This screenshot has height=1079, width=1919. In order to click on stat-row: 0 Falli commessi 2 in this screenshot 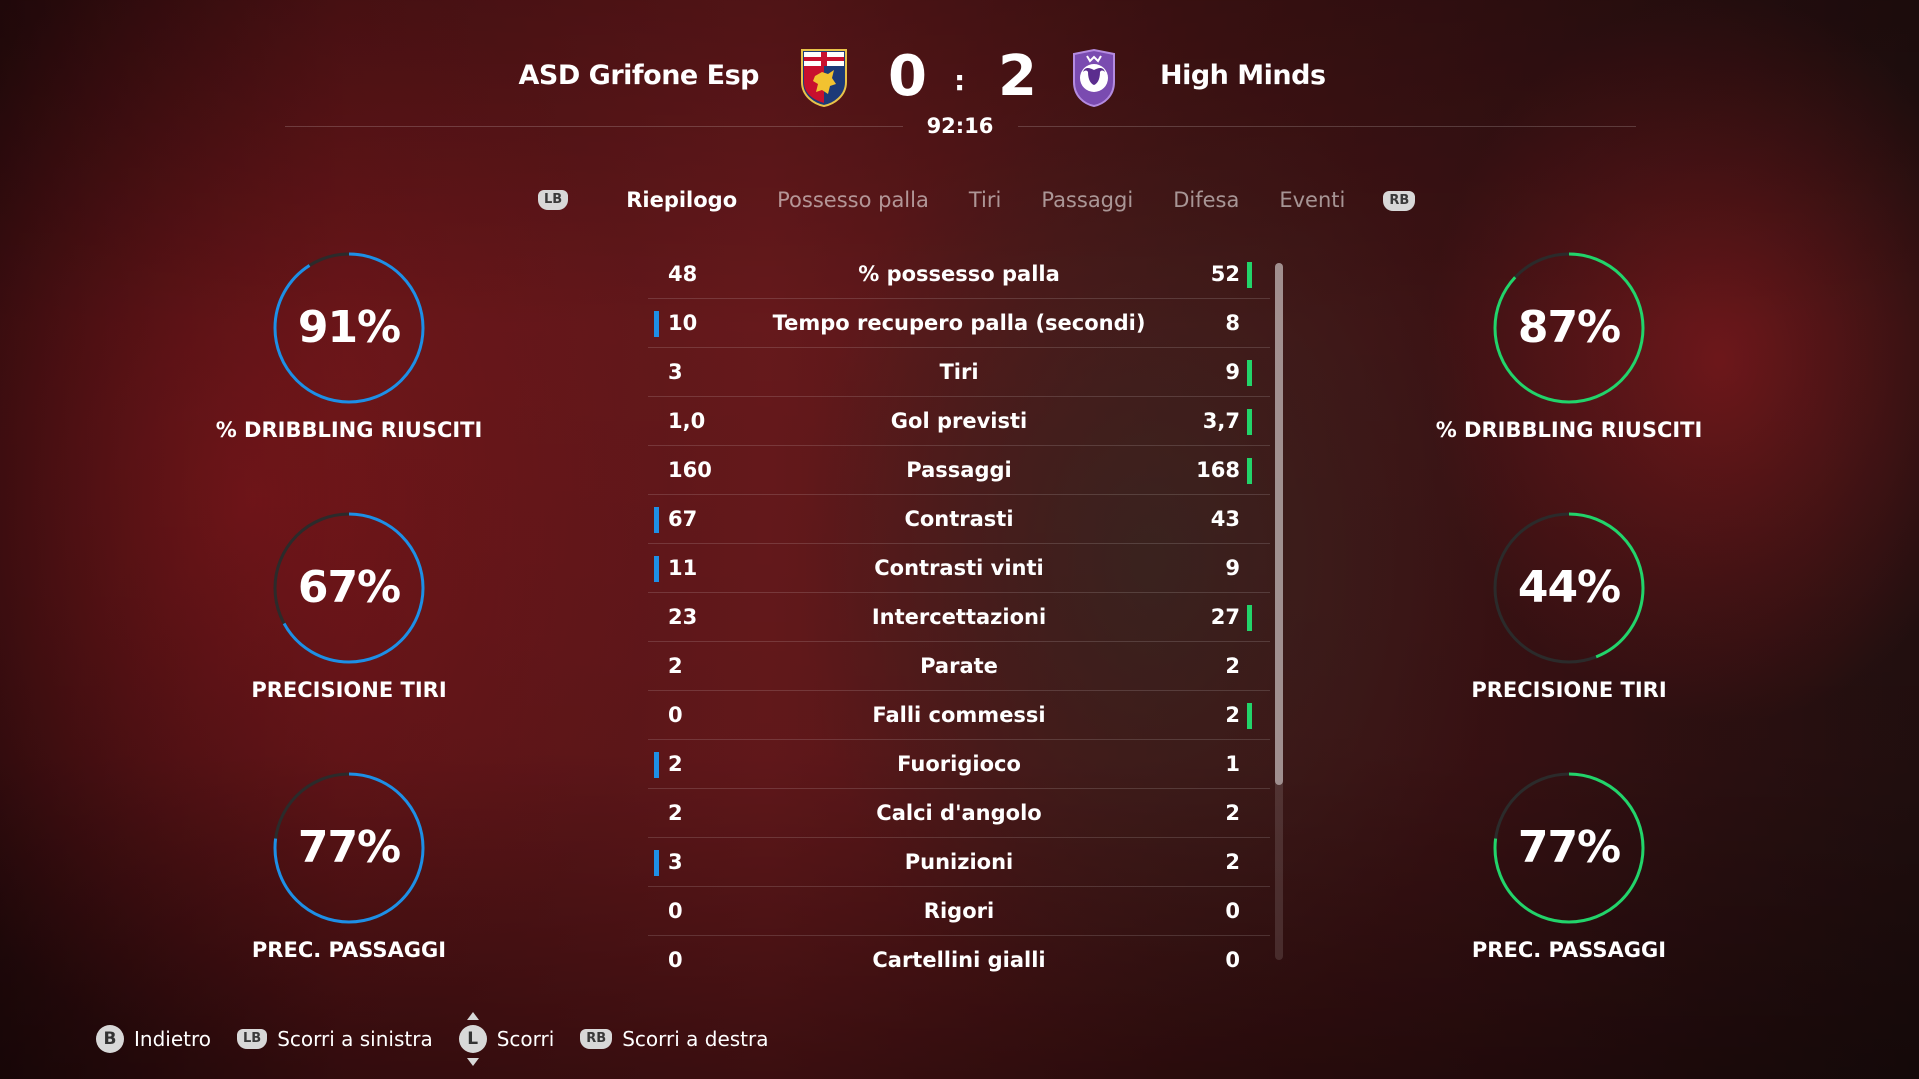, I will do `click(959, 715)`.